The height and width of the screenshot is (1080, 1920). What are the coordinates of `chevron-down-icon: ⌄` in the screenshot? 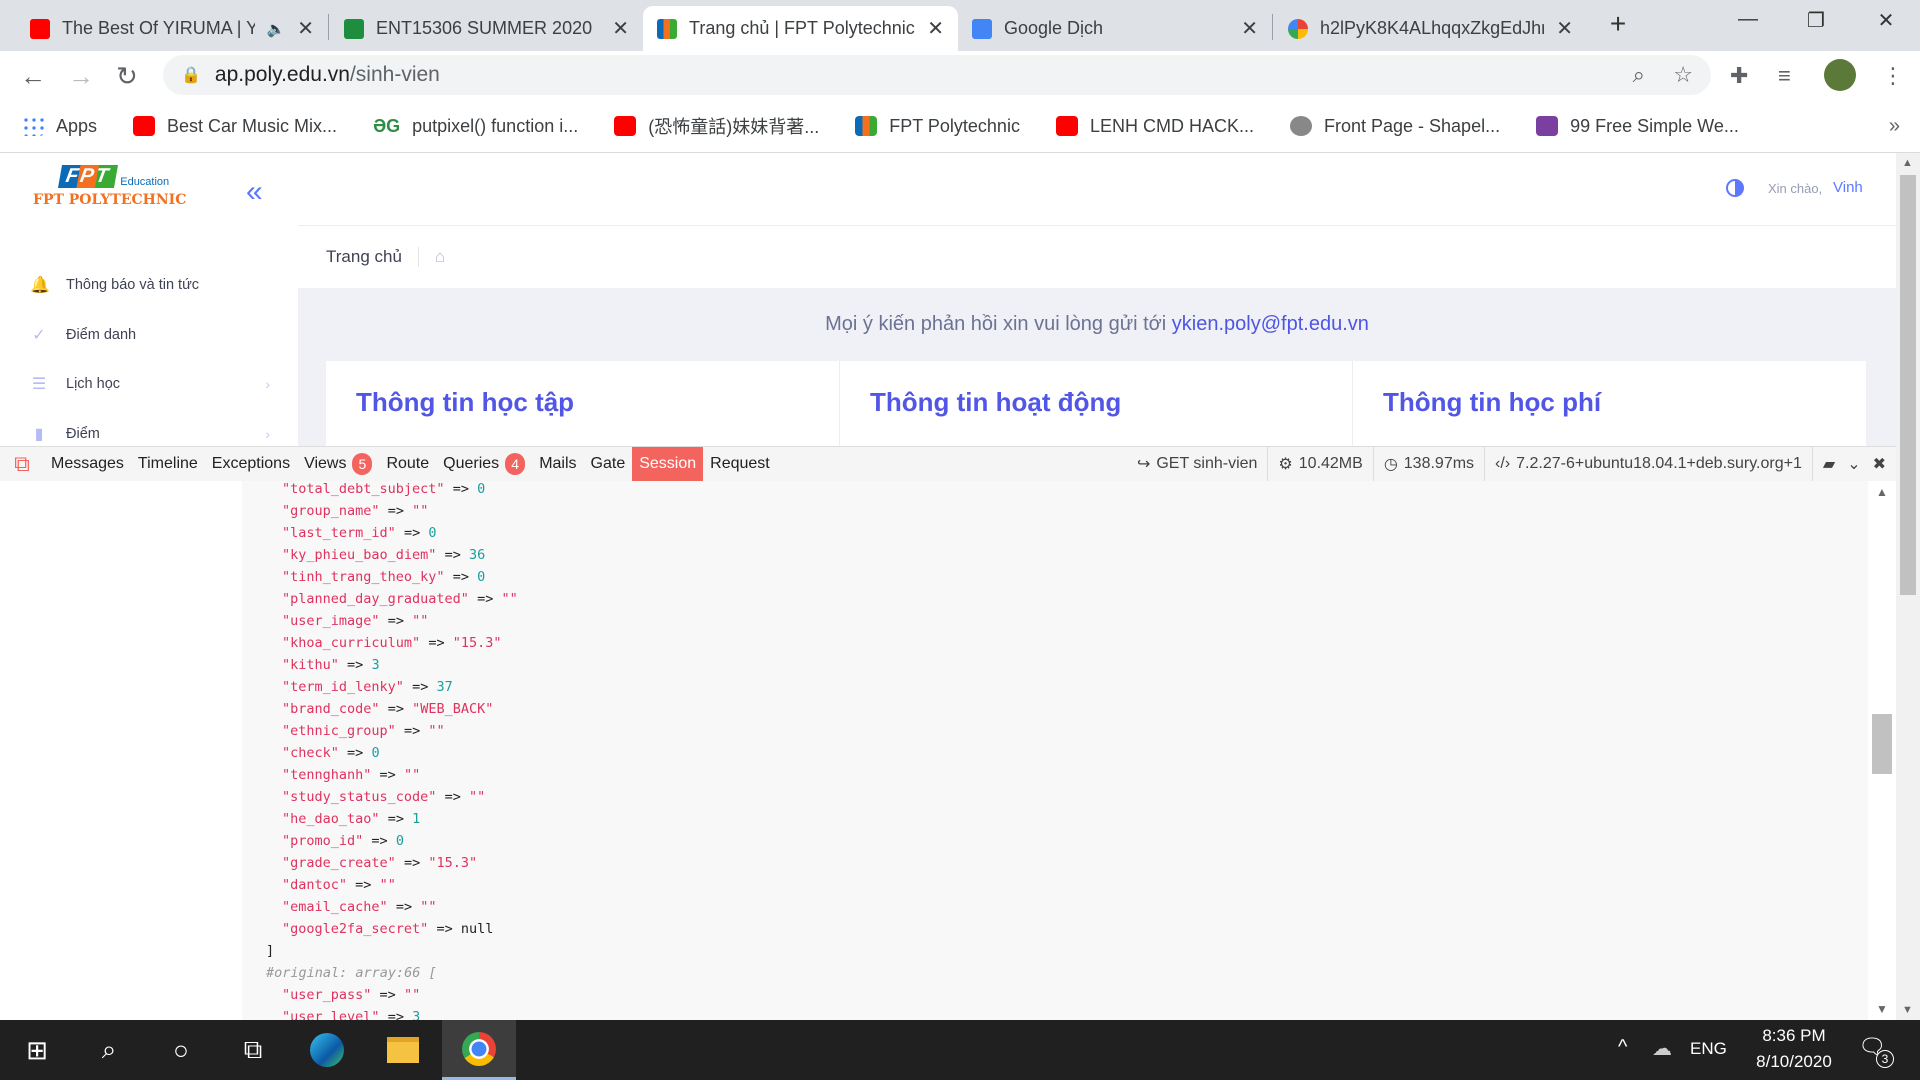 It's located at (1853, 464).